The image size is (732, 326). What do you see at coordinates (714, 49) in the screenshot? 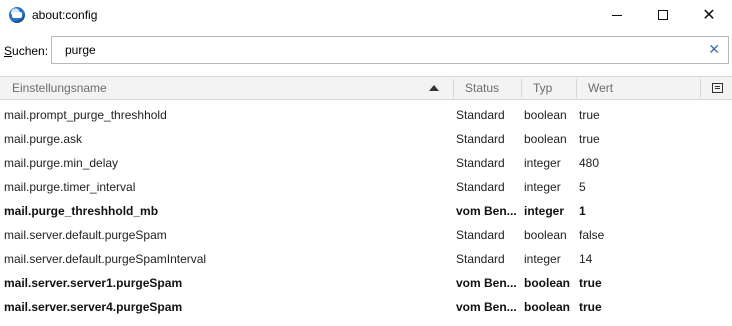
I see `clear-x-icon: ✕` at bounding box center [714, 49].